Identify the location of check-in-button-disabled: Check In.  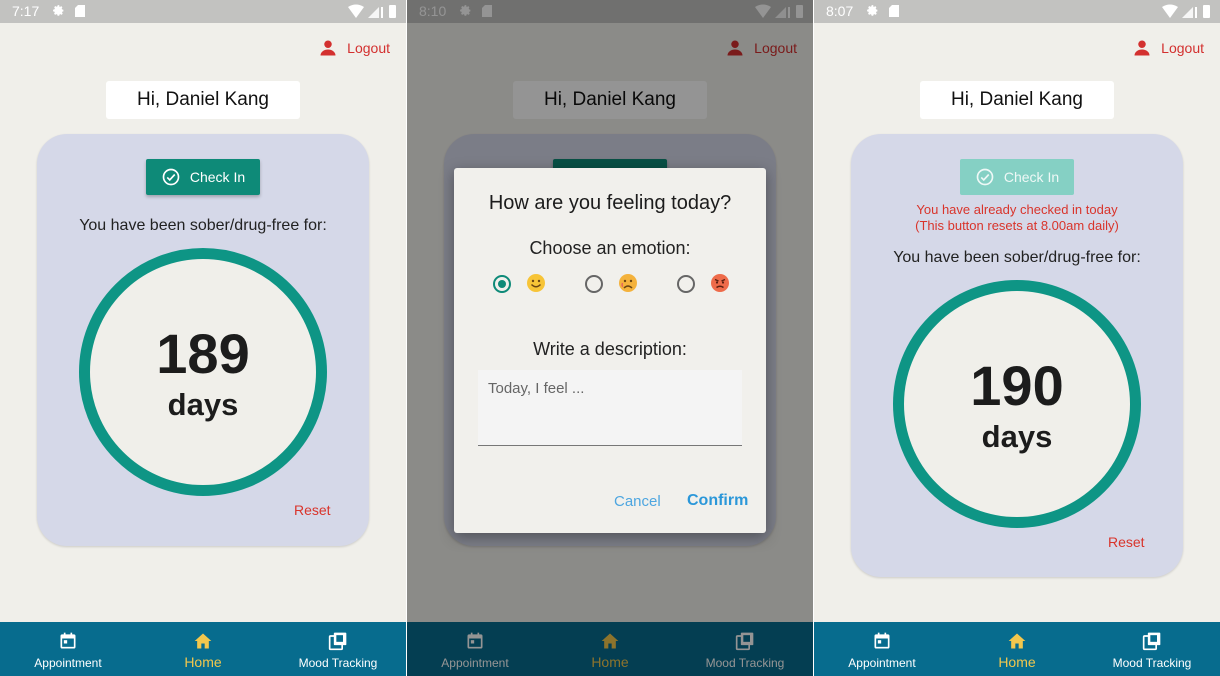
(1017, 177).